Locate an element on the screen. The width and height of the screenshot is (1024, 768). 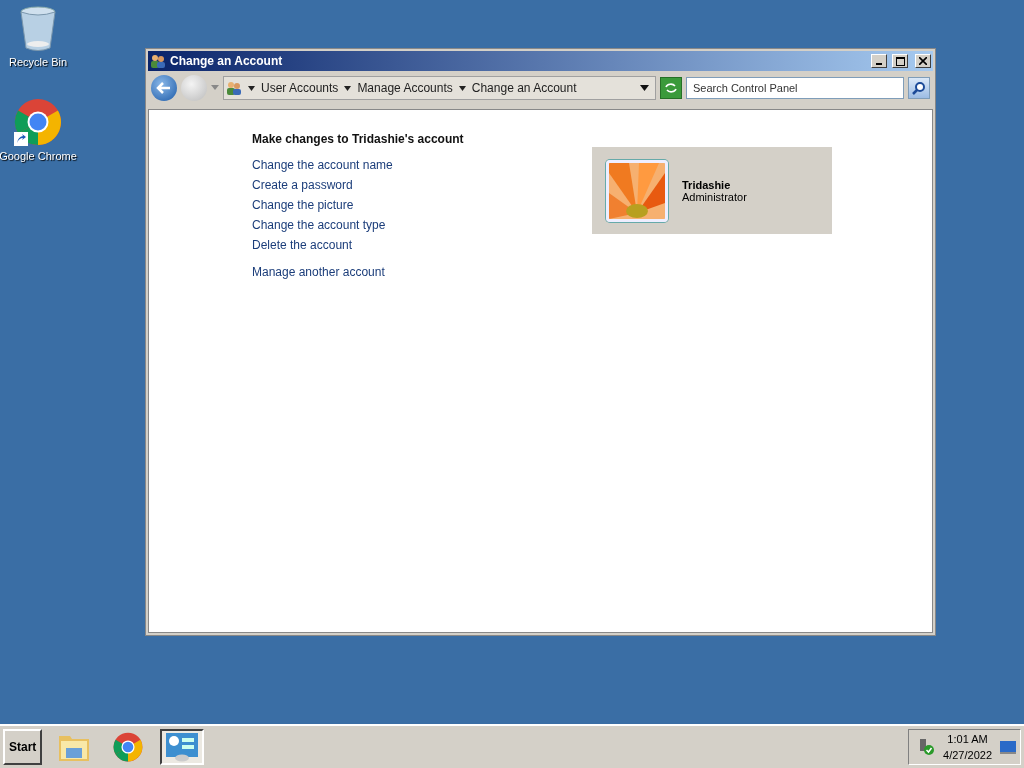
task-link: Manage another account is located at coordinates (422, 275).